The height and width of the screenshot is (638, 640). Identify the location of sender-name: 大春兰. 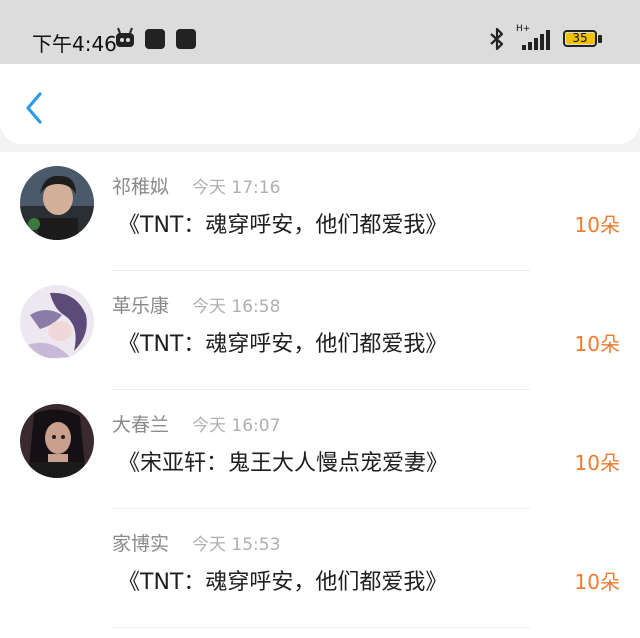
(141, 425).